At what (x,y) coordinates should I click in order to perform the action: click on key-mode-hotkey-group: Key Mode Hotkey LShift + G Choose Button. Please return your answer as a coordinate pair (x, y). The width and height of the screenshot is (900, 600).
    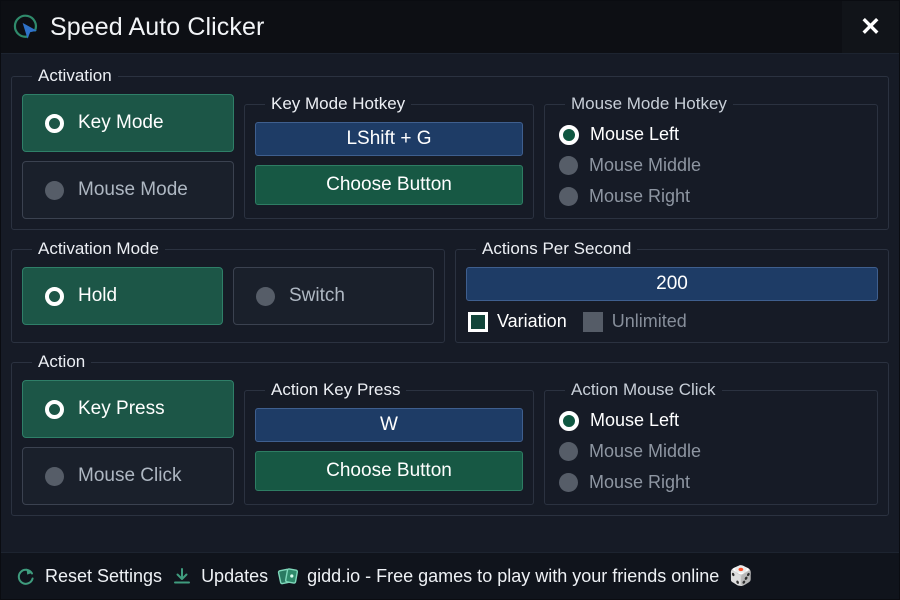
    Looking at the image, I should click on (389, 156).